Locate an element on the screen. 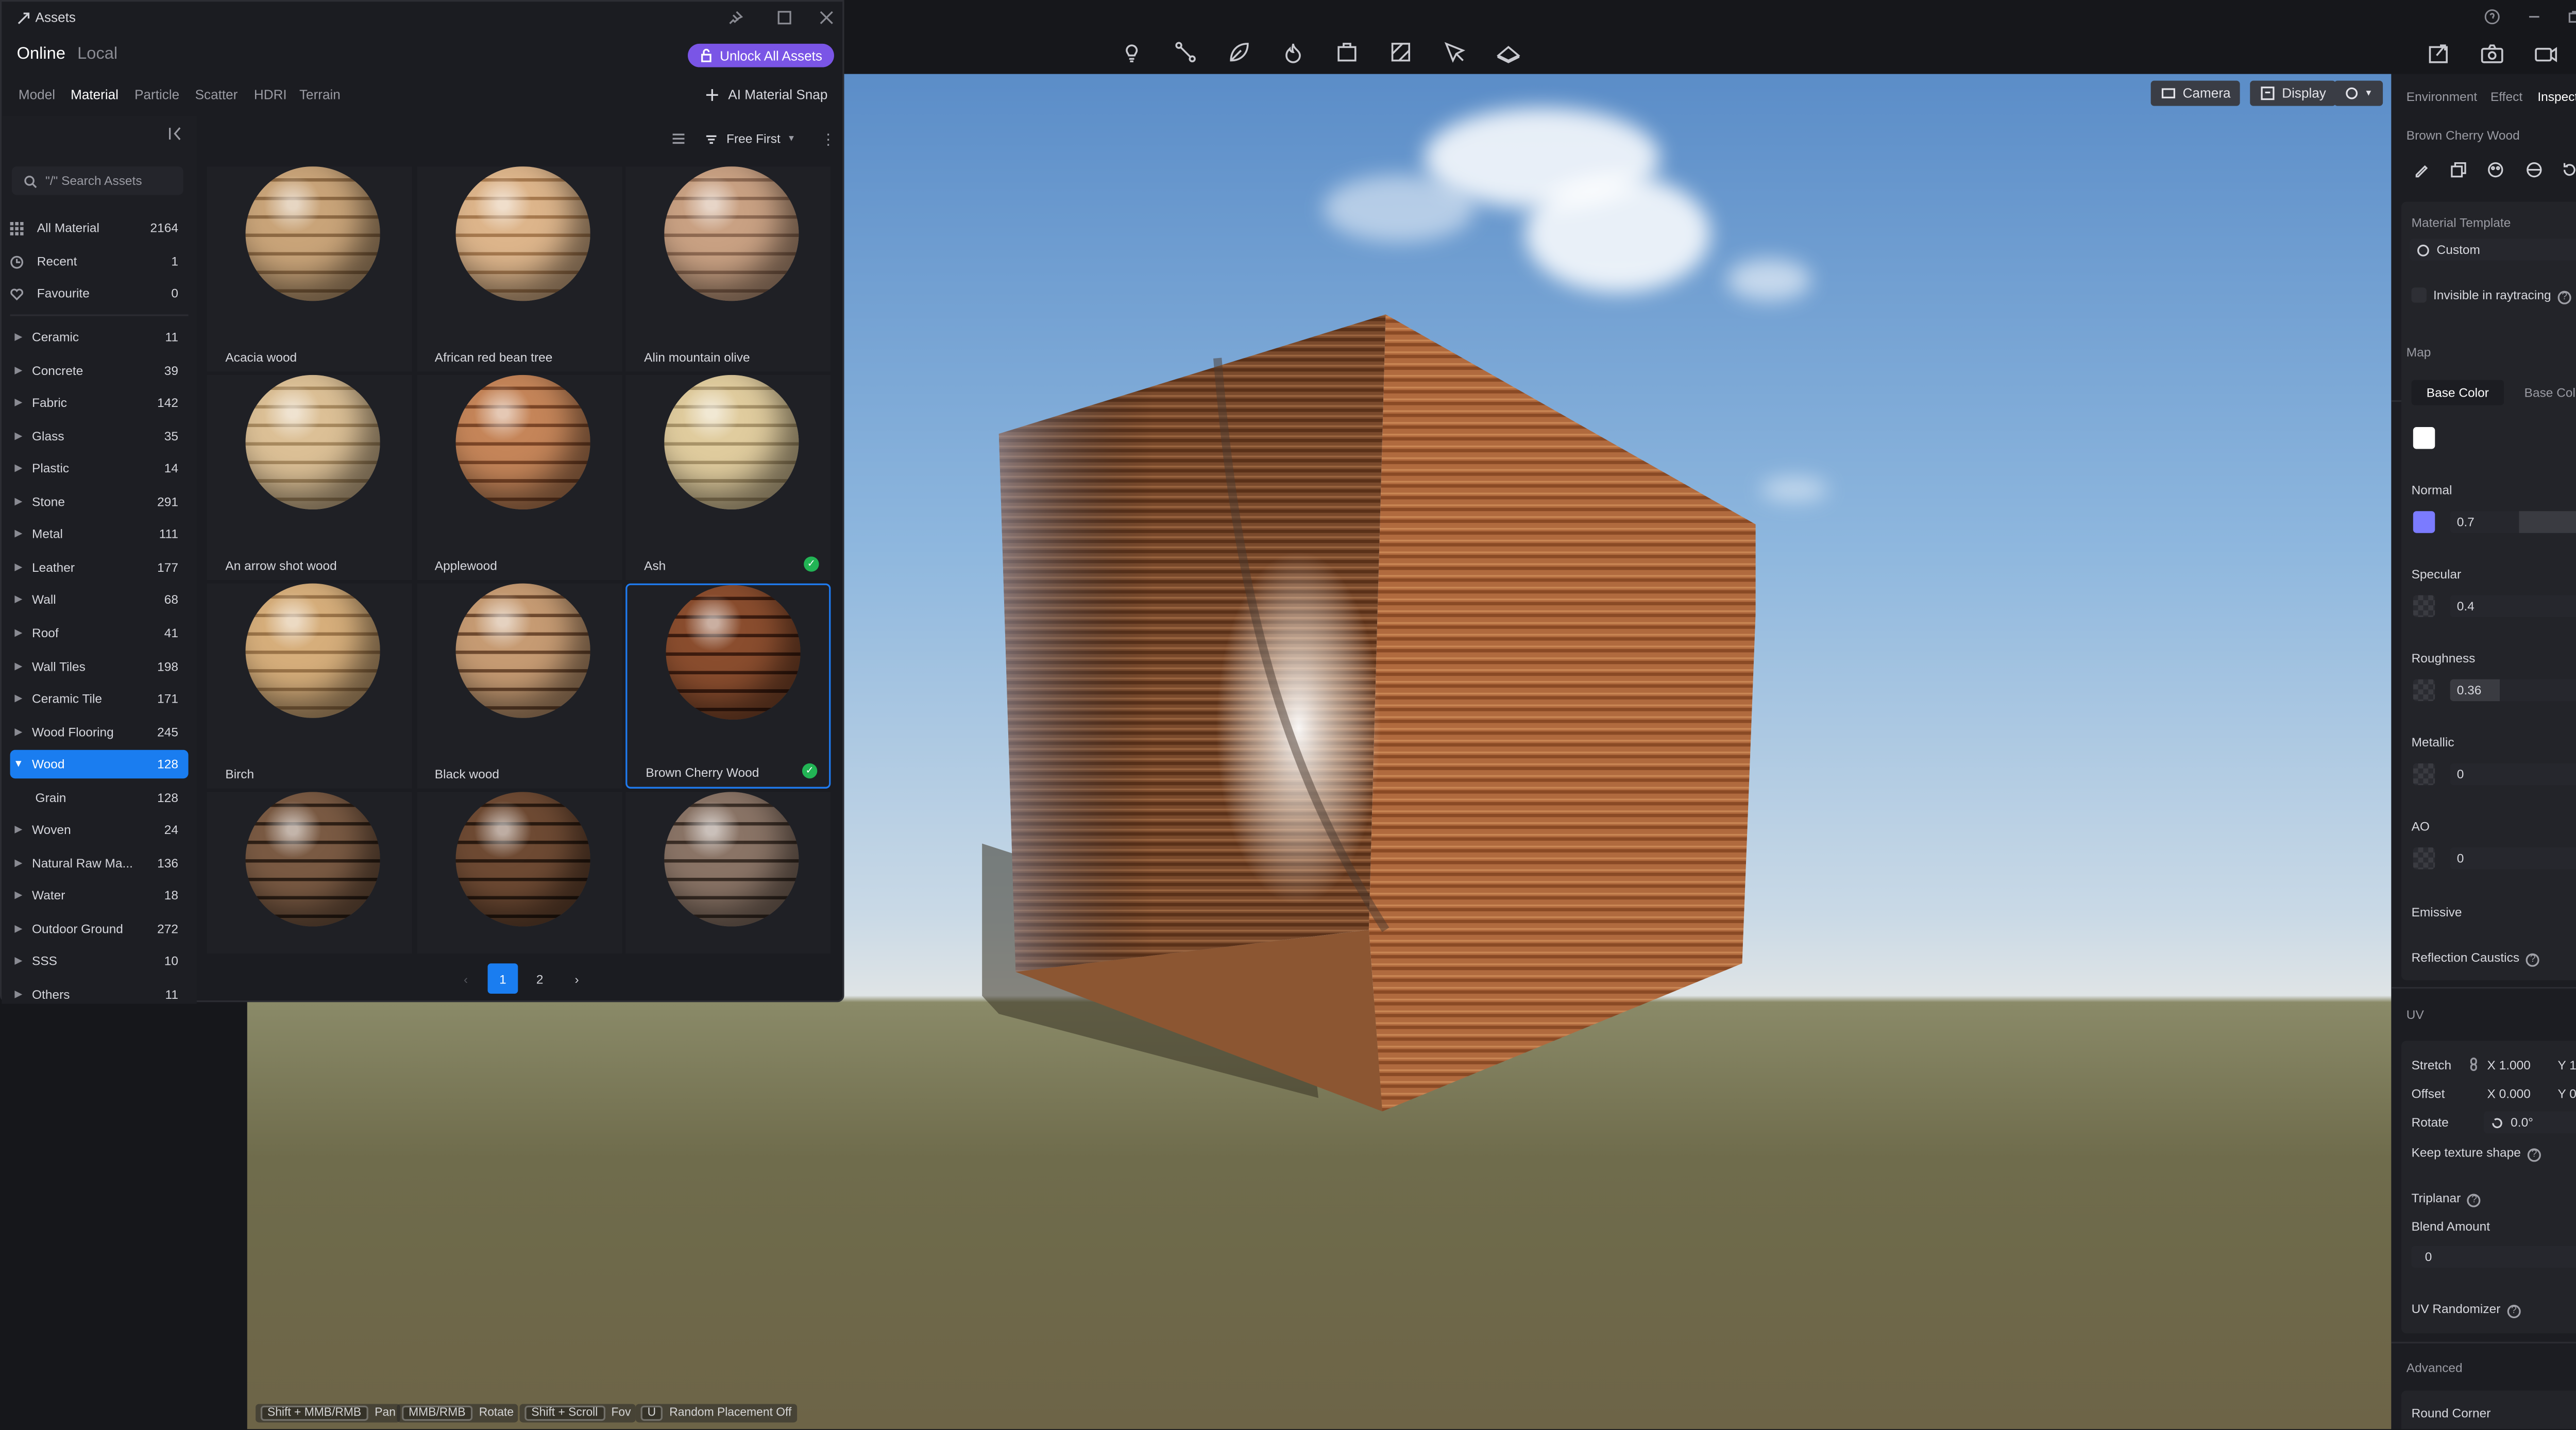  offset-x-input: X 0.000 is located at coordinates (2508, 1093).